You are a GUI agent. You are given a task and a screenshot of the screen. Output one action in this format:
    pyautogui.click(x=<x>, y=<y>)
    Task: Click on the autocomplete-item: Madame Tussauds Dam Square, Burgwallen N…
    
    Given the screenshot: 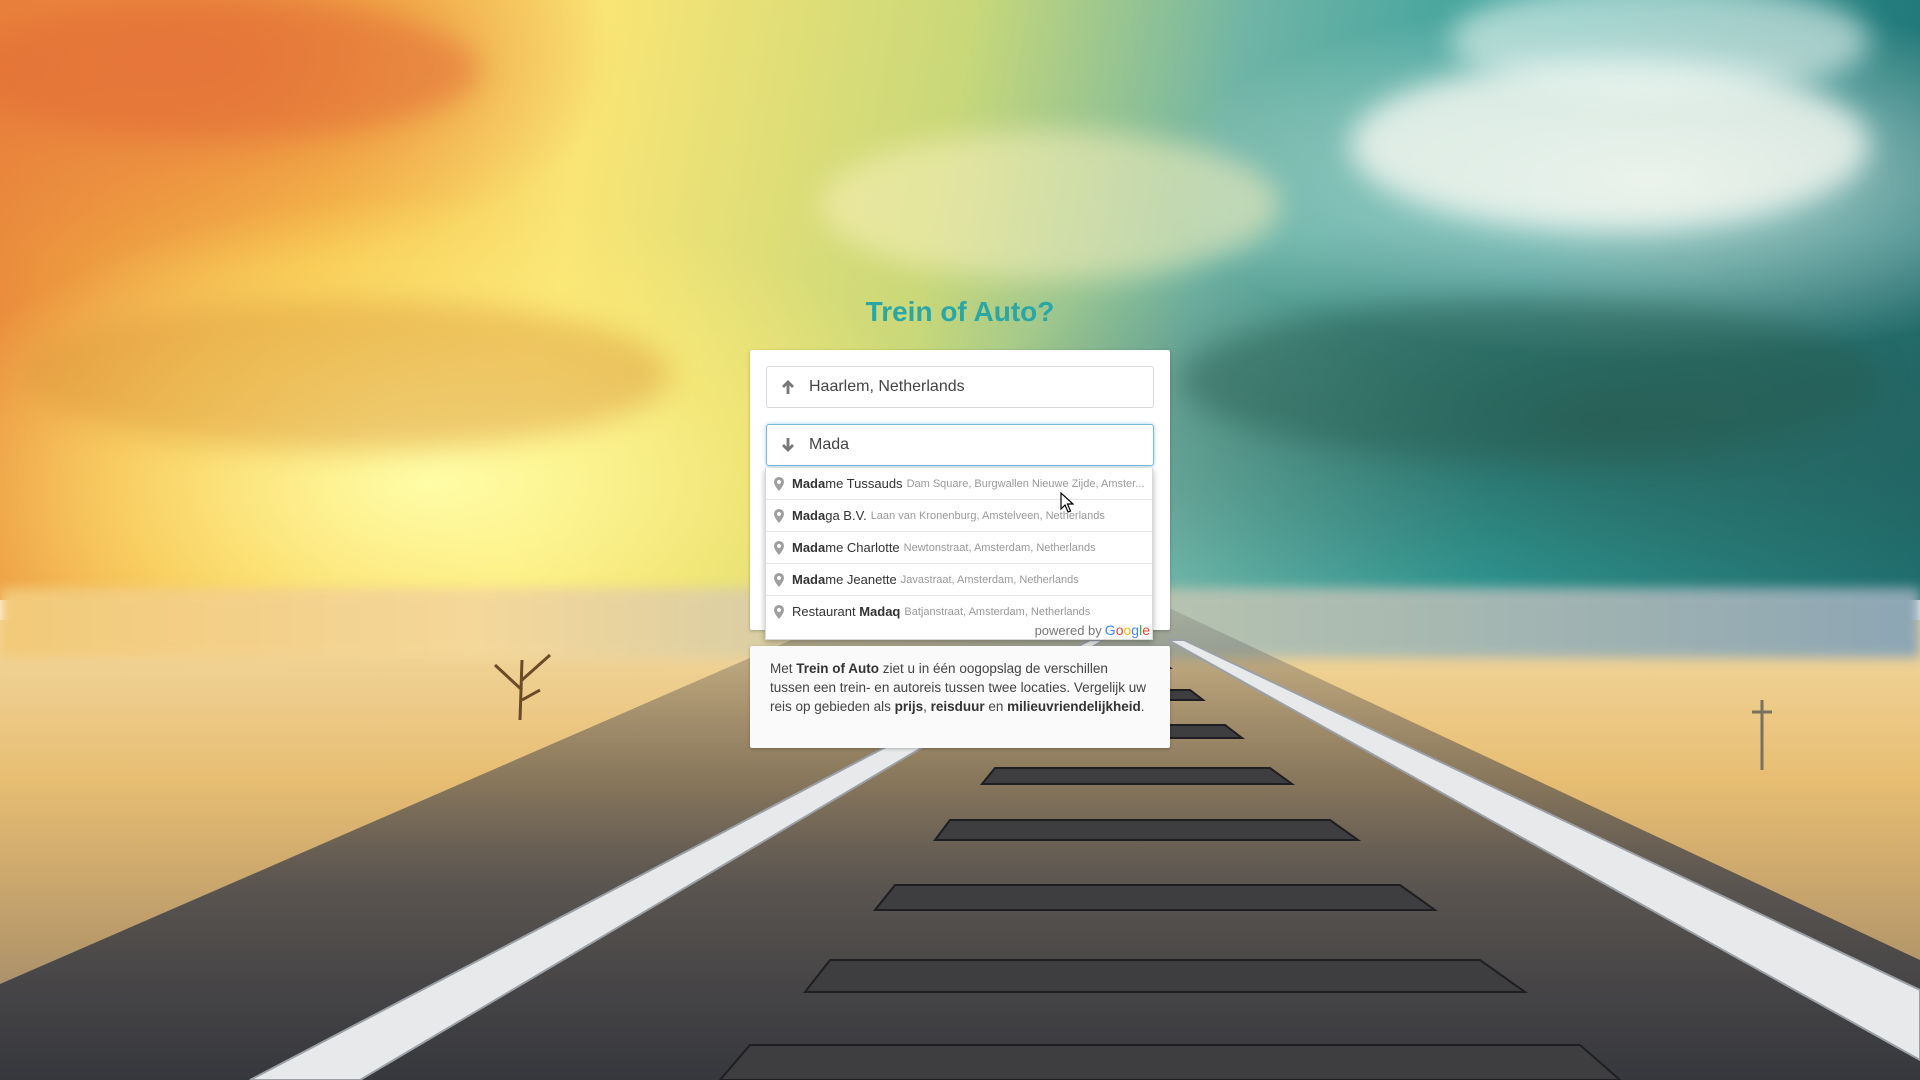 What is the action you would take?
    pyautogui.click(x=959, y=483)
    